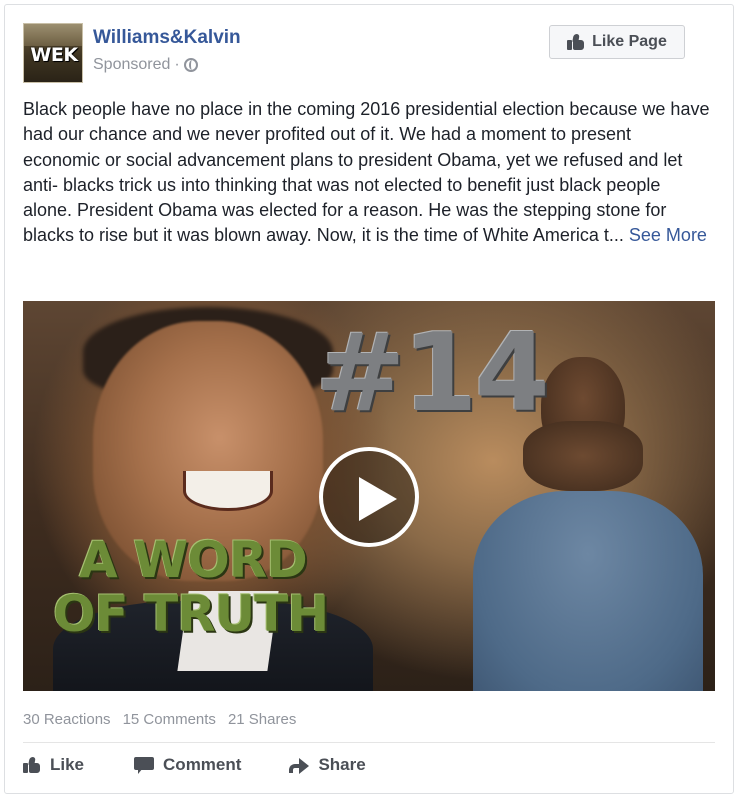 The image size is (738, 800). I want to click on like-button: Like, so click(53, 765).